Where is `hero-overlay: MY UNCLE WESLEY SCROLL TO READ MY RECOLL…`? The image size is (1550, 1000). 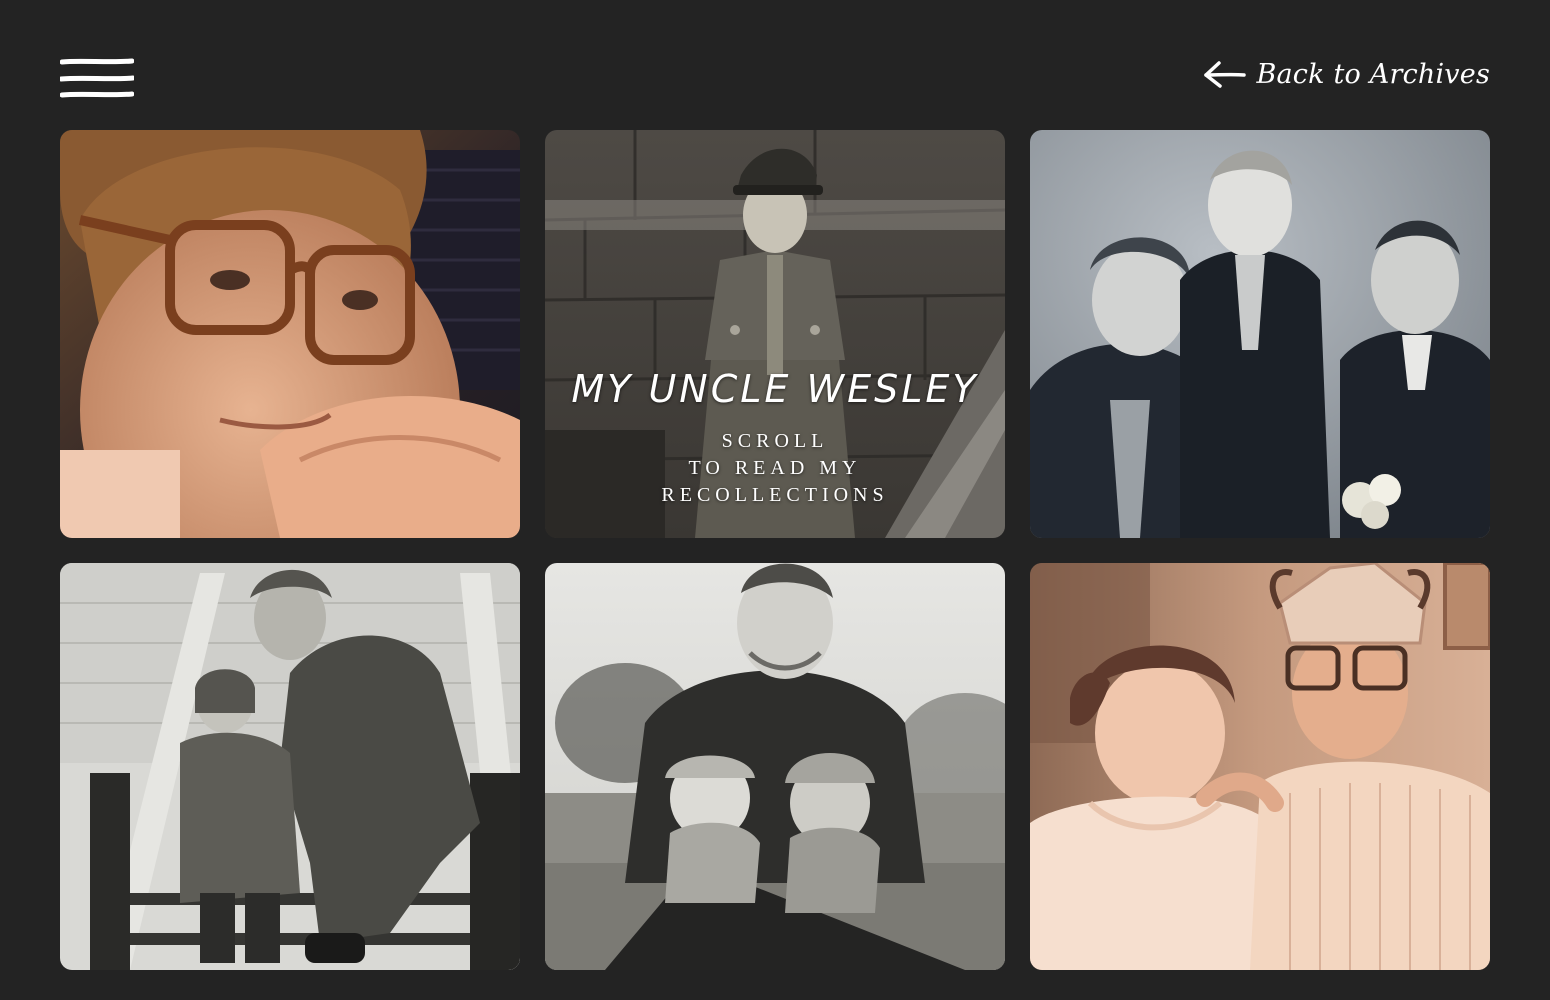 hero-overlay: MY UNCLE WESLEY SCROLL TO READ MY RECOLL… is located at coordinates (775, 439).